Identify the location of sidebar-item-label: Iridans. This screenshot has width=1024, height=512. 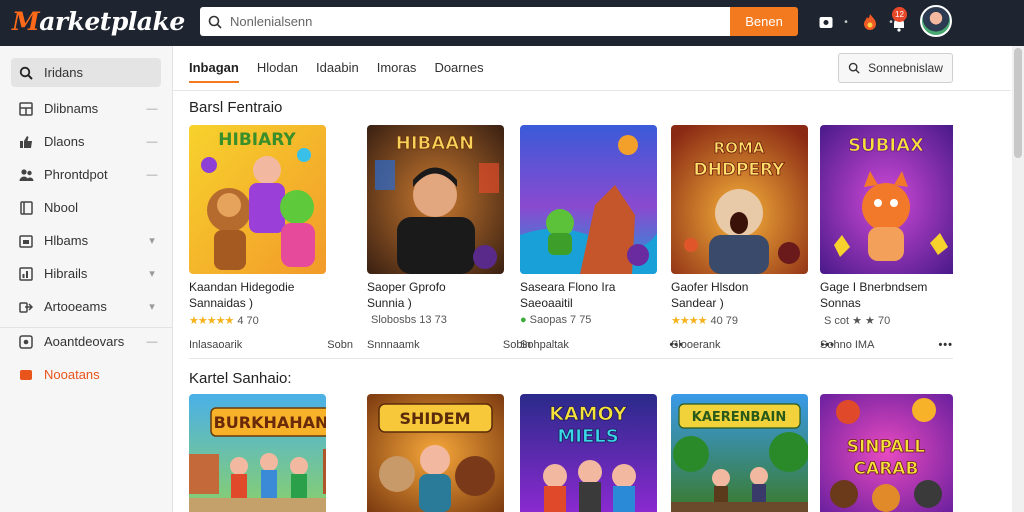
(64, 72).